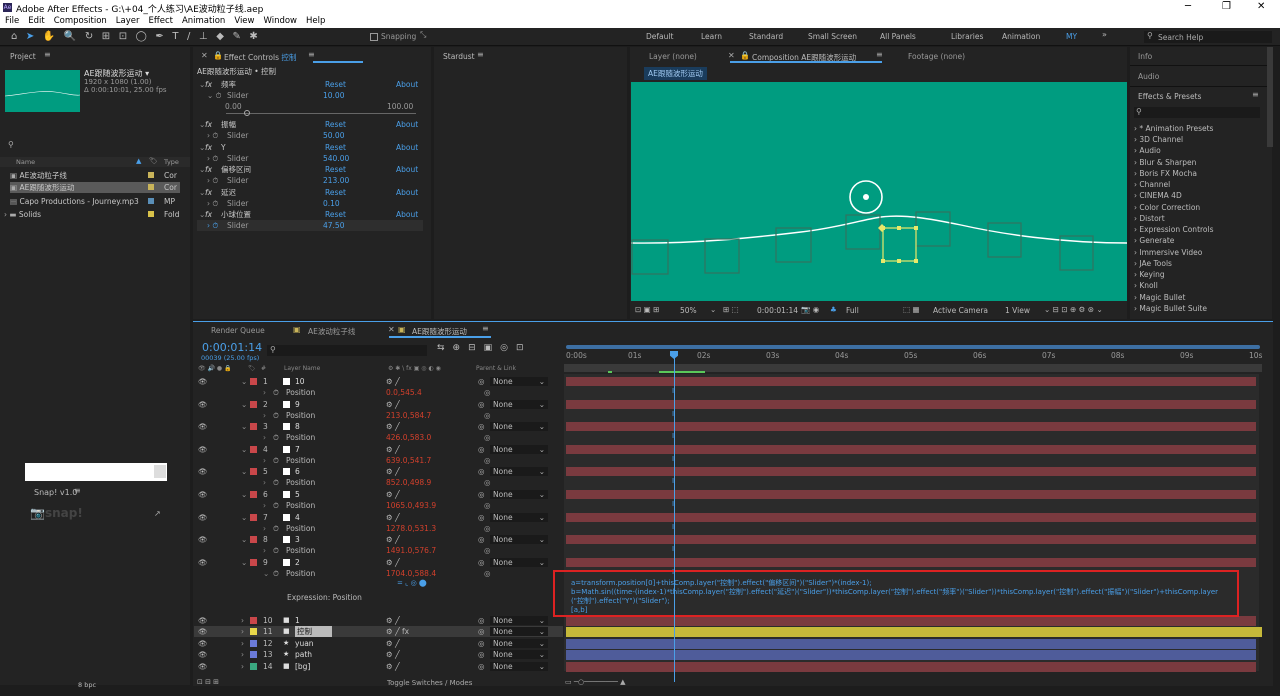 The image size is (1280, 696). Describe the element at coordinates (310, 124) in the screenshot. I see `effect-row: ⌄ fx 振幅 Reset About` at that location.